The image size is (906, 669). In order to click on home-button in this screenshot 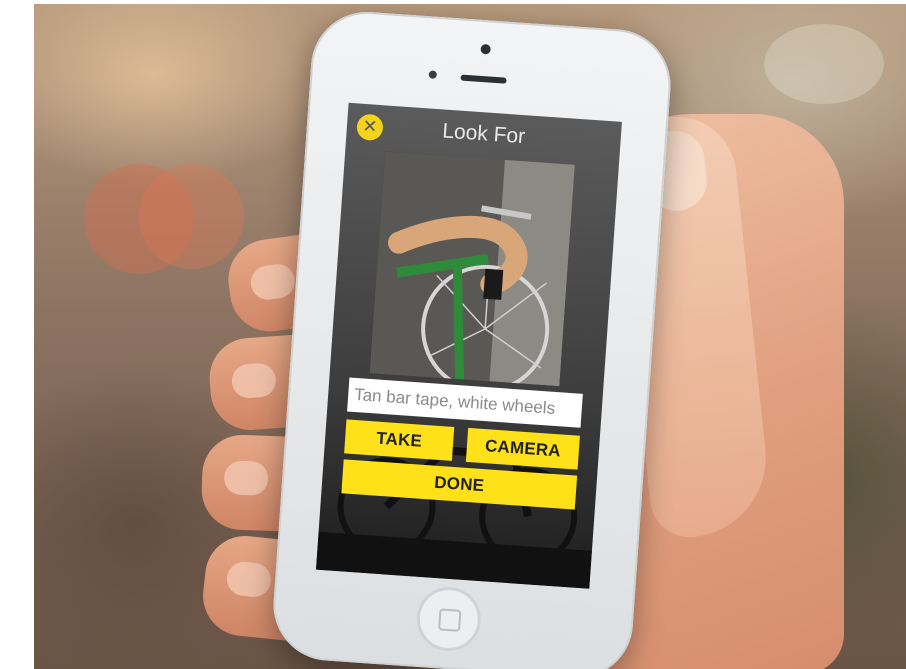, I will do `click(448, 619)`.